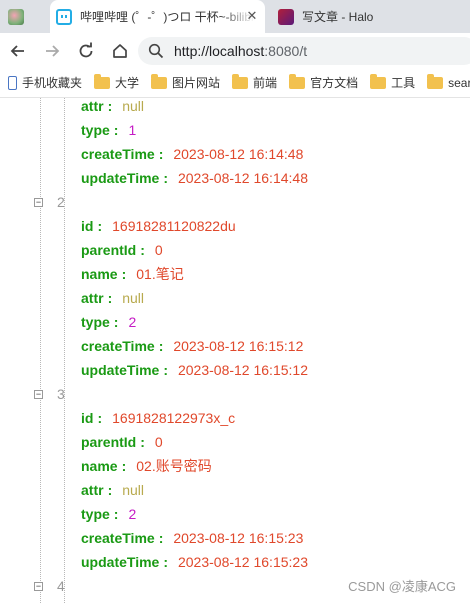 The width and height of the screenshot is (470, 603). What do you see at coordinates (174, 418) in the screenshot?
I see `json-value: 1691828122973x_c` at bounding box center [174, 418].